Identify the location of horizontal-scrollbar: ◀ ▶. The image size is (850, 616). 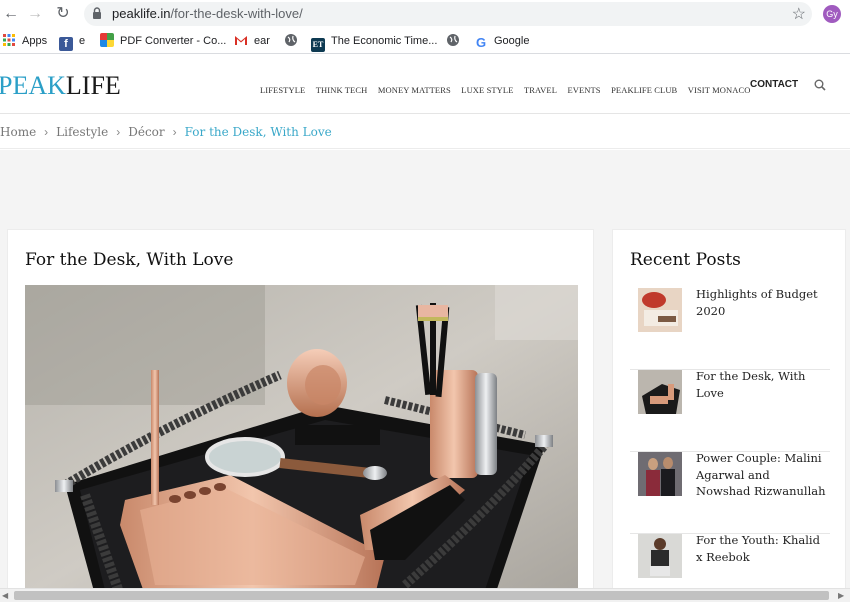
(425, 595).